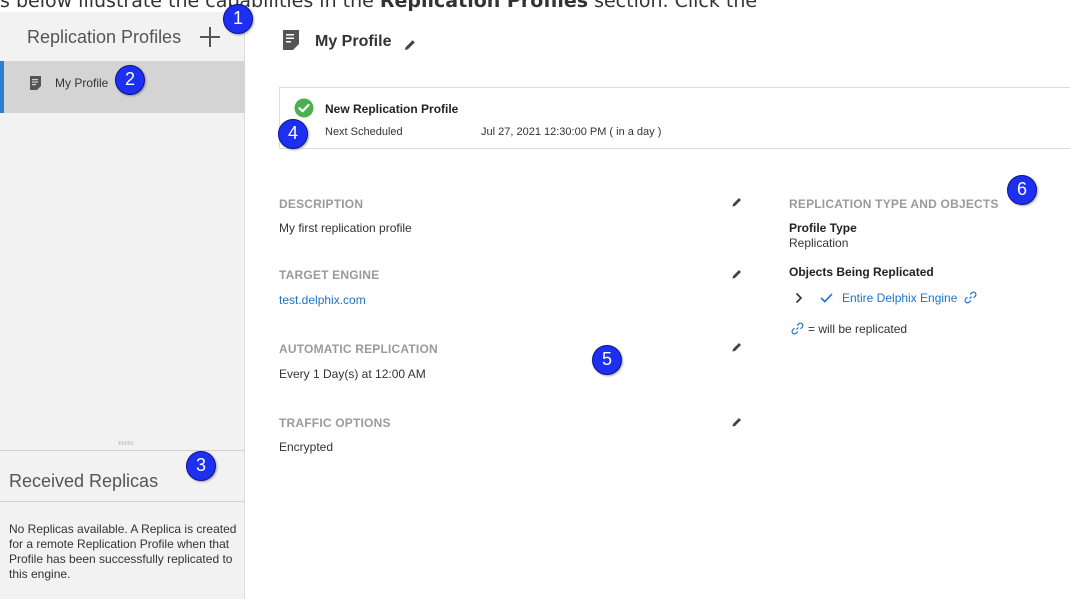  What do you see at coordinates (353, 41) in the screenshot?
I see `page-title: My Profile` at bounding box center [353, 41].